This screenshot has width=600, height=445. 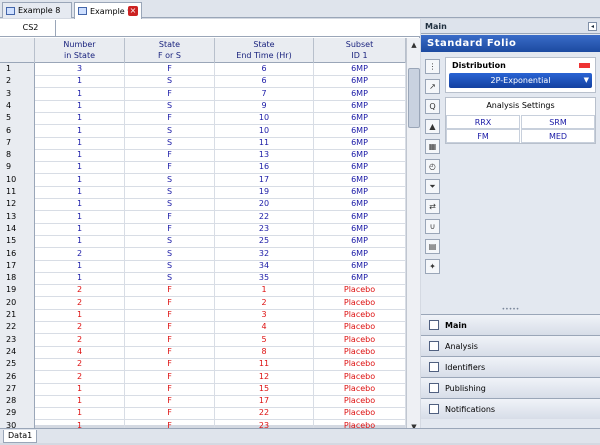 I want to click on row-number: 7, so click(x=17, y=143).